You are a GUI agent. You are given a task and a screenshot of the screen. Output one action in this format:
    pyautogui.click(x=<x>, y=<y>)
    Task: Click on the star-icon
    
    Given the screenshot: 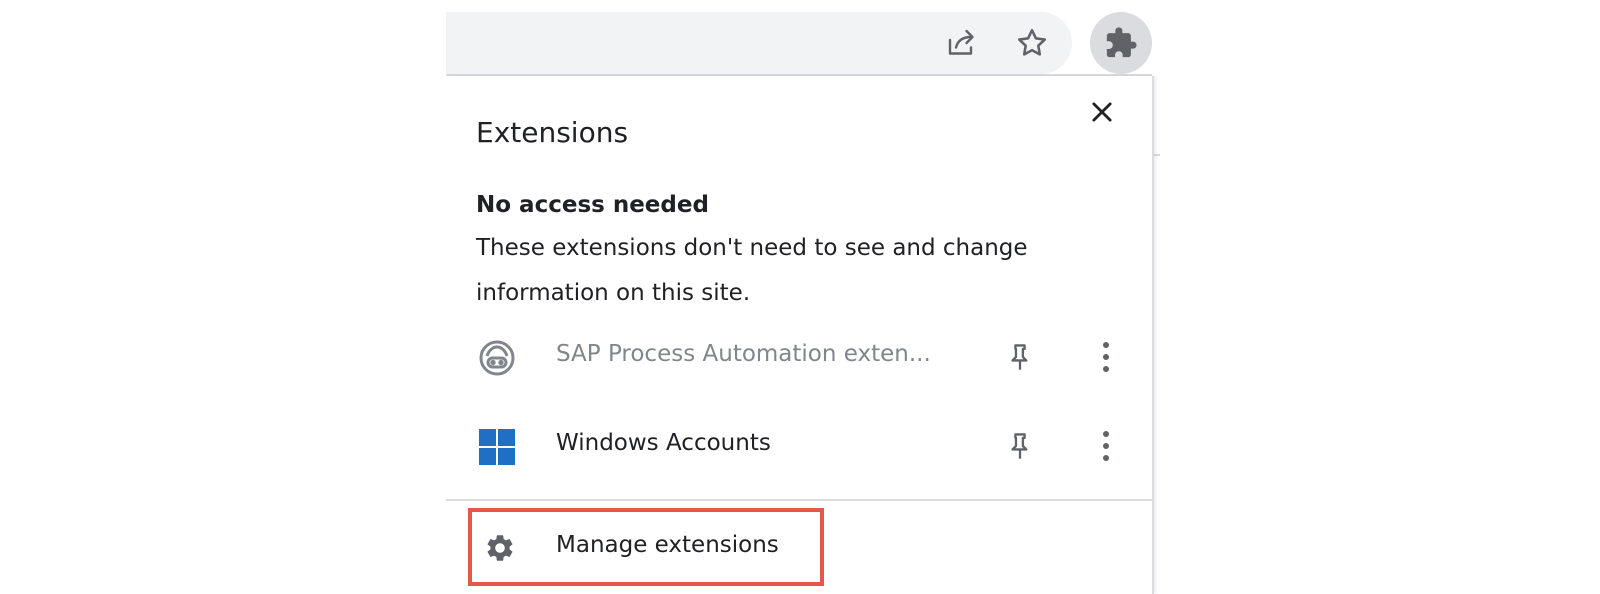 What is the action you would take?
    pyautogui.click(x=1032, y=42)
    